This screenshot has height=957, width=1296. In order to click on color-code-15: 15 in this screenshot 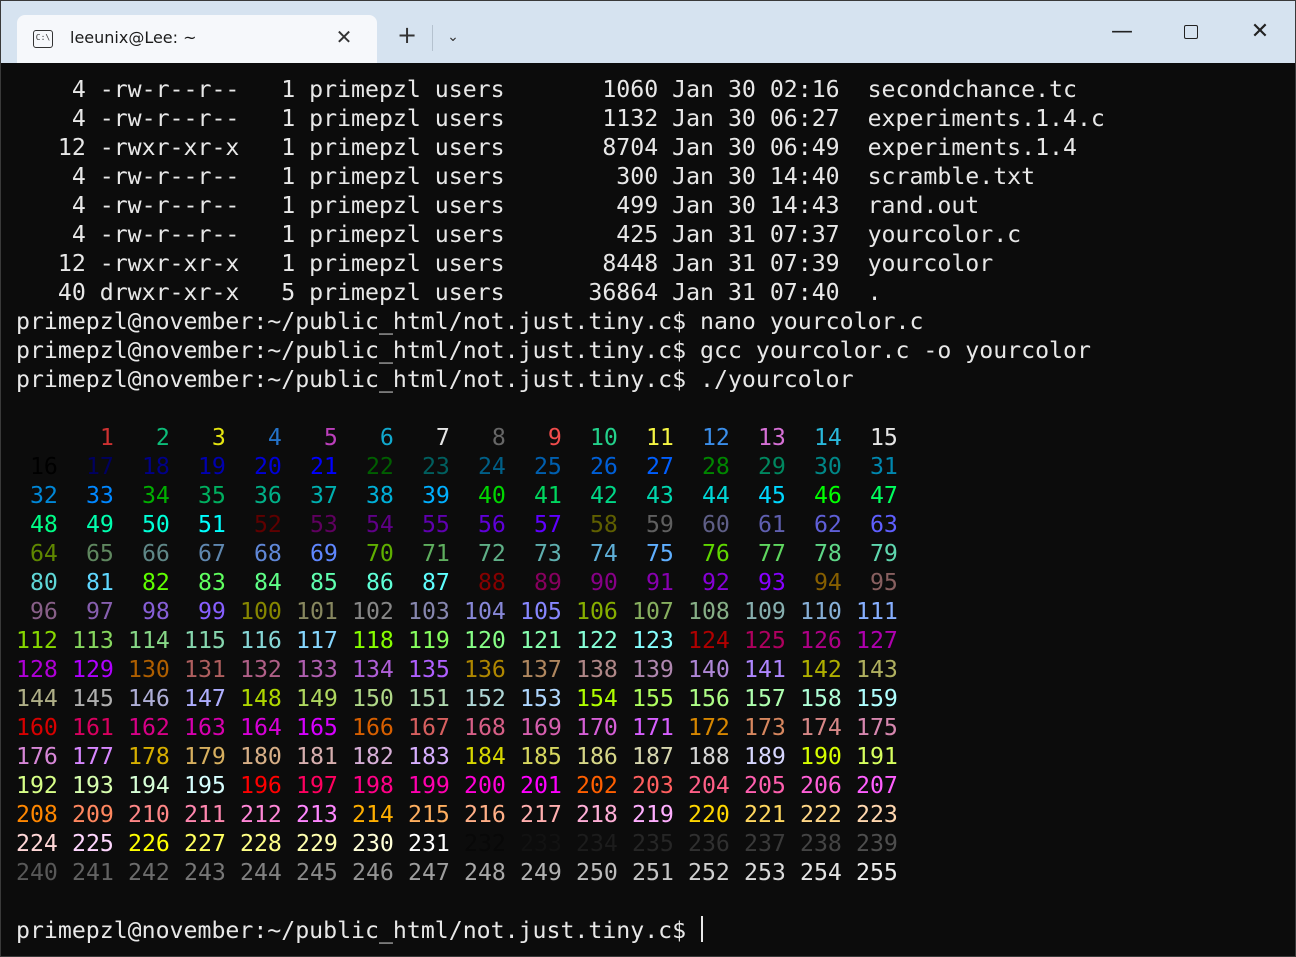, I will do `click(877, 437)`.